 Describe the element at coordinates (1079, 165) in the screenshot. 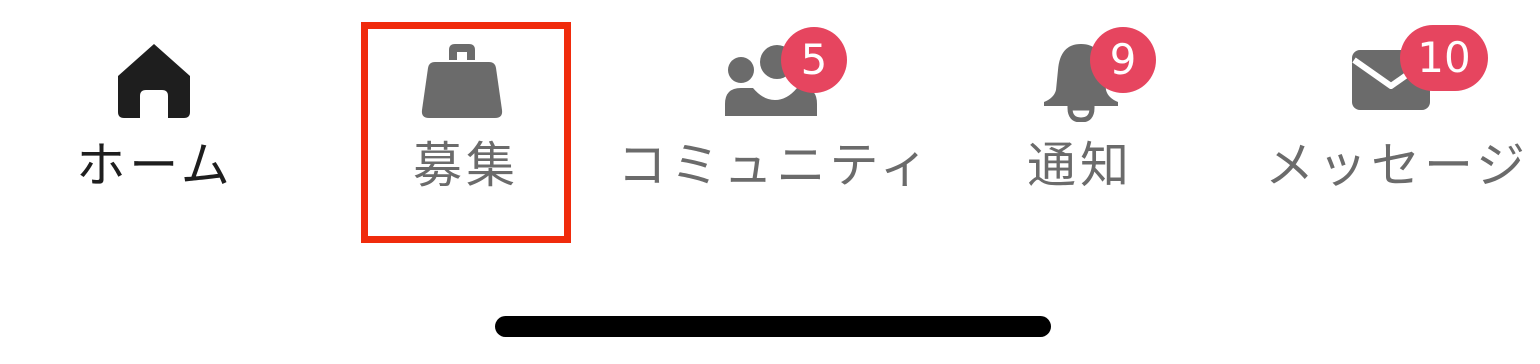

I see `tab-notifications-label: 通知` at that location.